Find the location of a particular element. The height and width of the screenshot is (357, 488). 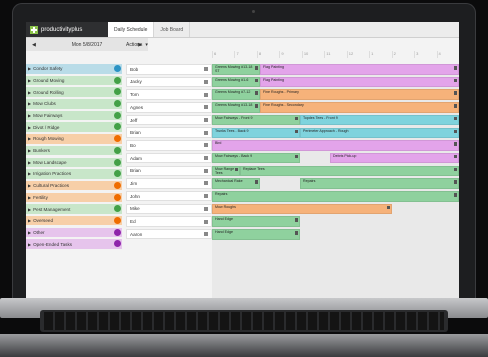

staff-row: Bob is located at coordinates (169, 69).